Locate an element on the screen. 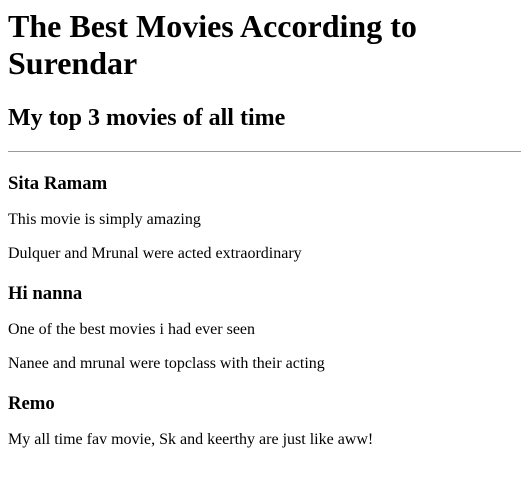 The width and height of the screenshot is (529, 493). divider is located at coordinates (264, 151).